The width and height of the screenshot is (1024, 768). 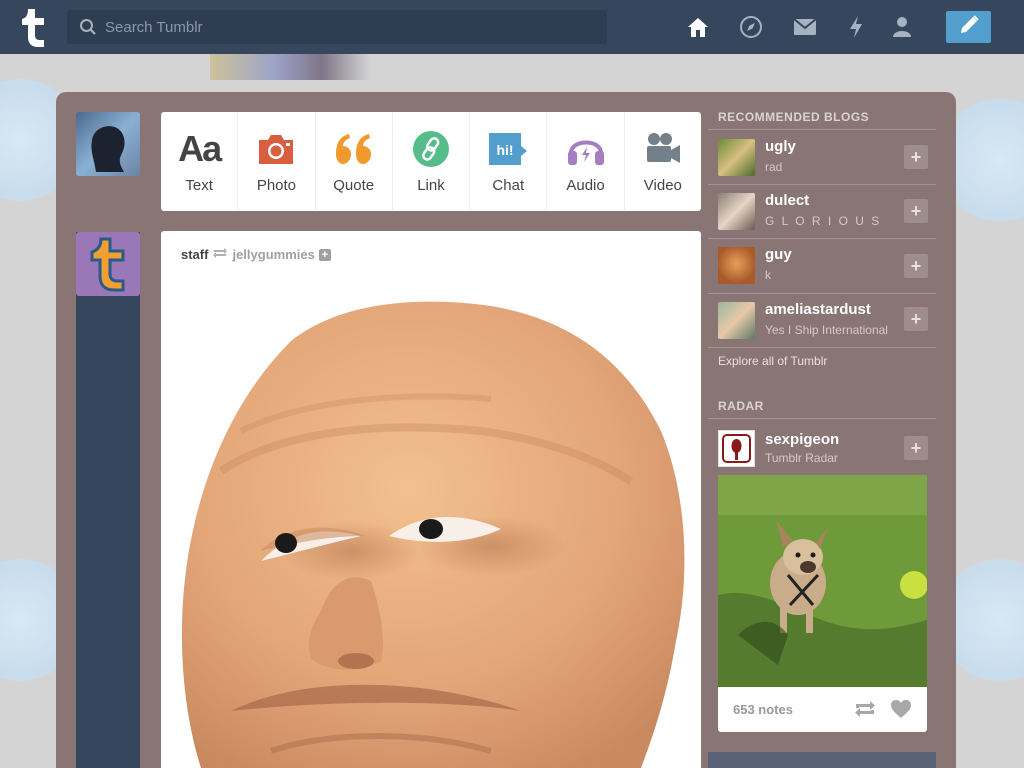 I want to click on post-type-video: Video, so click(x=663, y=161).